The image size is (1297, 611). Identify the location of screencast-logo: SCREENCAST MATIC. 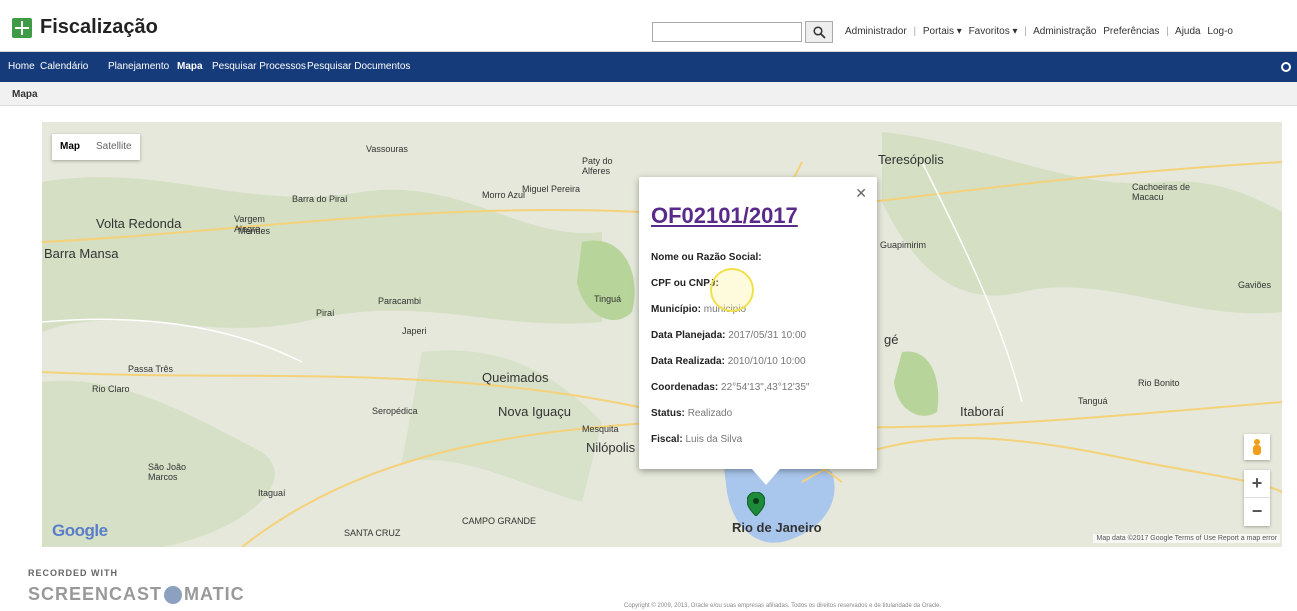
(136, 594).